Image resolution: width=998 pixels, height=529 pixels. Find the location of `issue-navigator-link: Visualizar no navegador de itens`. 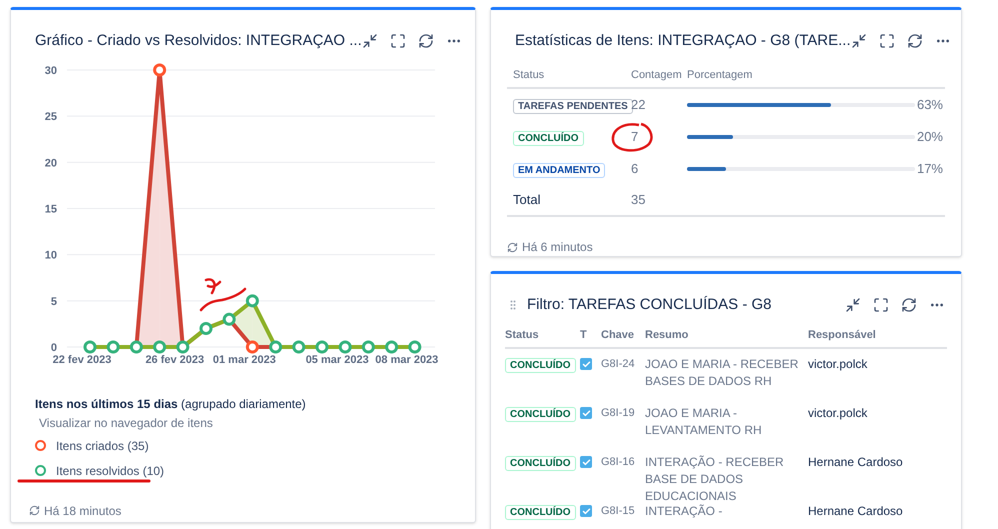

issue-navigator-link: Visualizar no navegador de itens is located at coordinates (243, 423).